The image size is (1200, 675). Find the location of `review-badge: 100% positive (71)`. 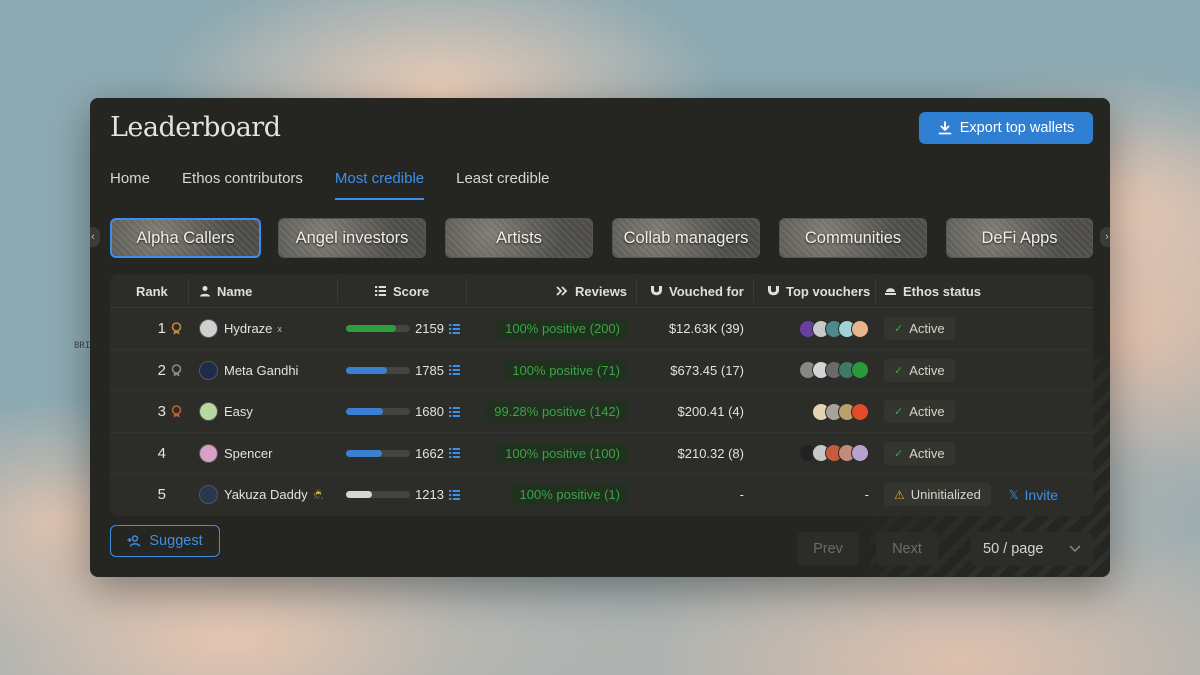

review-badge: 100% positive (71) is located at coordinates (566, 370).